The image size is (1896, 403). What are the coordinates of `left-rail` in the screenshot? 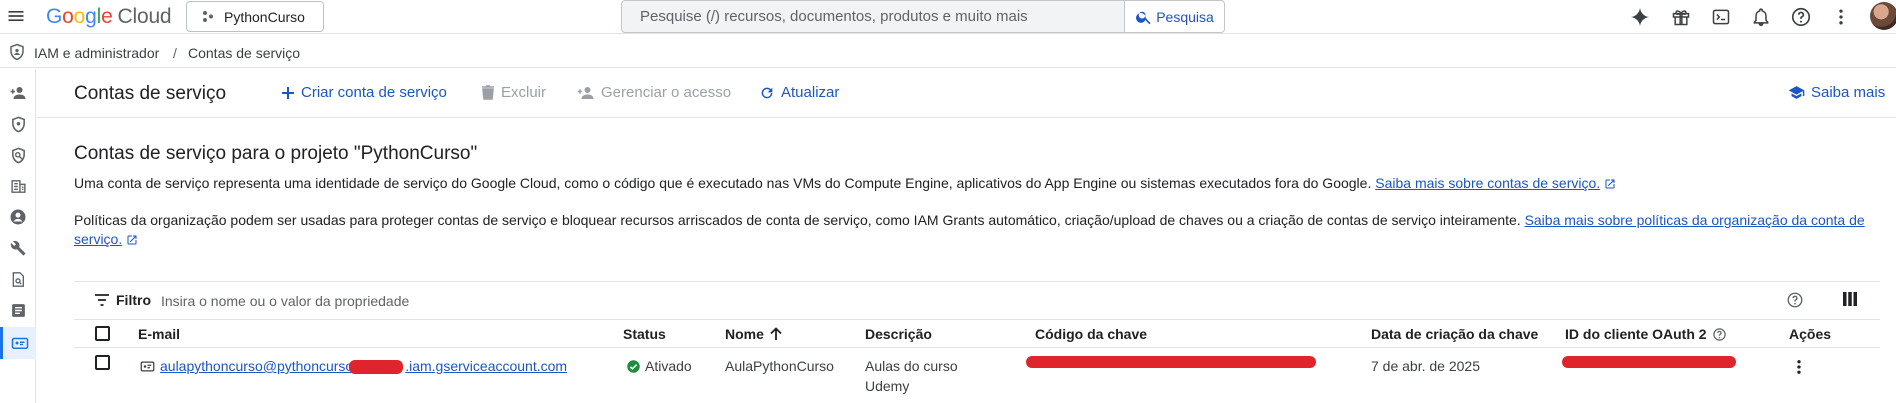 It's located at (18, 236).